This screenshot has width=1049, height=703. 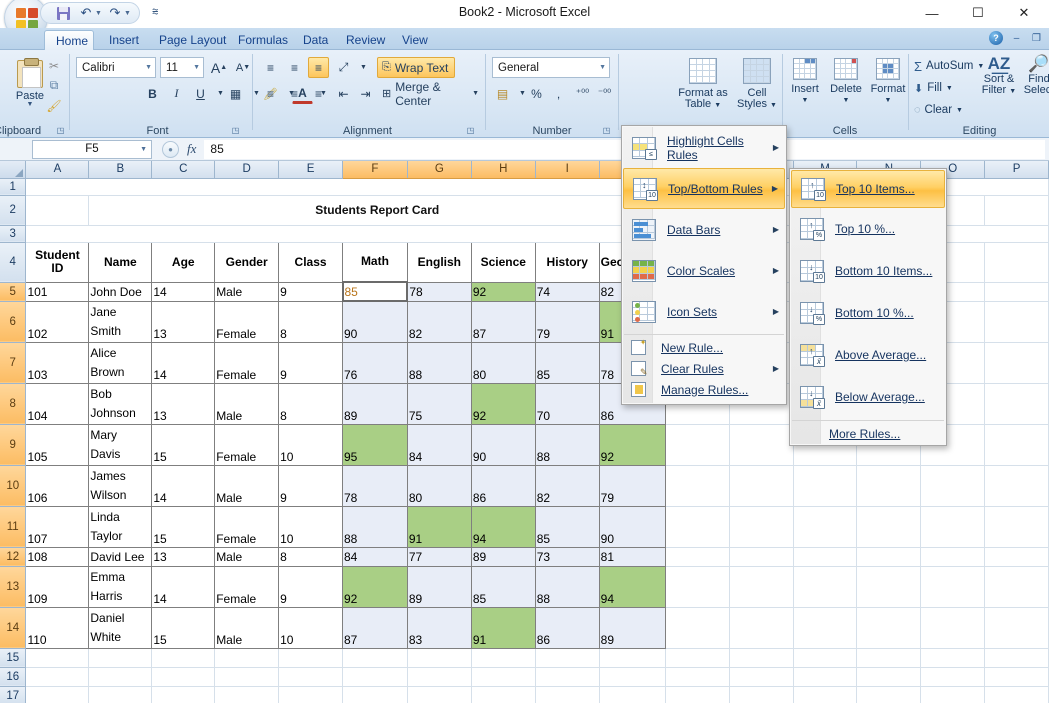 What do you see at coordinates (503, 627) in the screenshot?
I see `cell-h14: 91` at bounding box center [503, 627].